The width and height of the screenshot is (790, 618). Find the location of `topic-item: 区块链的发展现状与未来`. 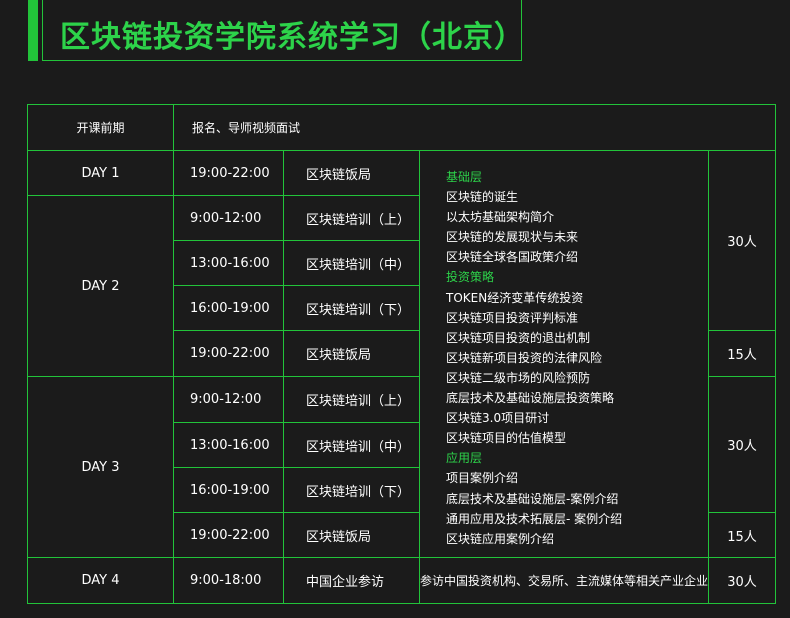

topic-item: 区块链的发展现状与未来 is located at coordinates (512, 237).